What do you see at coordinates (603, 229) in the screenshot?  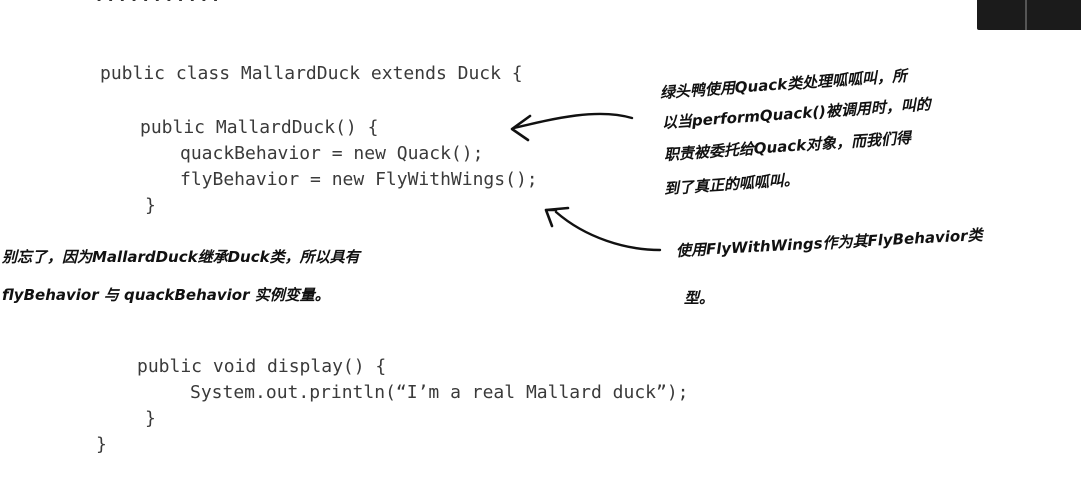 I see `arrow-to-fly-behavior` at bounding box center [603, 229].